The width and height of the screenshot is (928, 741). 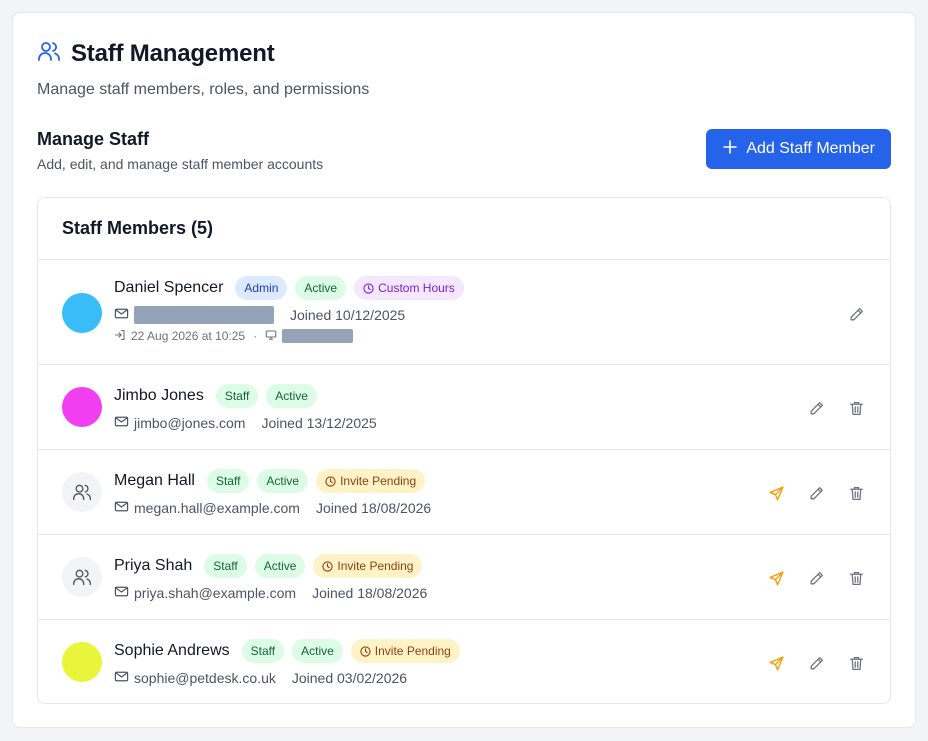 What do you see at coordinates (204, 315) in the screenshot?
I see `redacted-email` at bounding box center [204, 315].